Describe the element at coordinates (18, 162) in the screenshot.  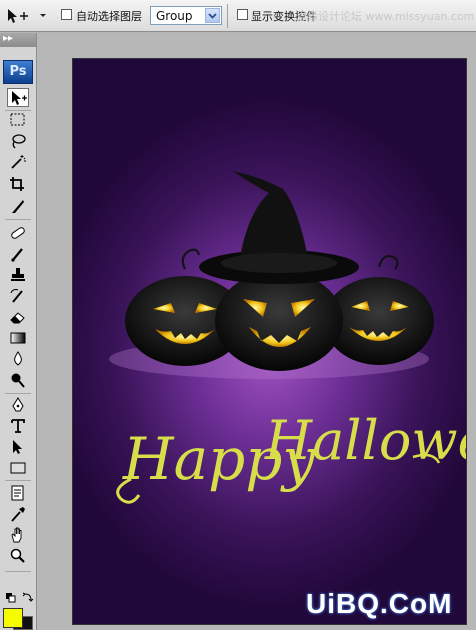
I see `magic-wand-icon` at that location.